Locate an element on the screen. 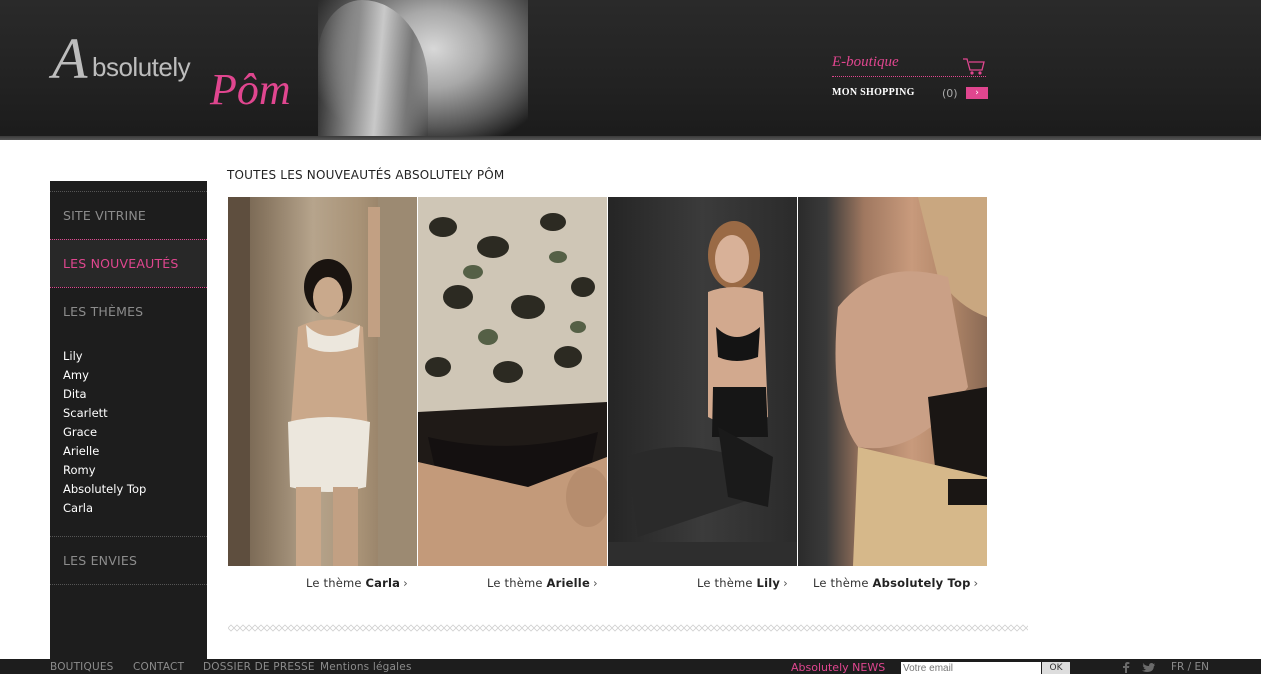 The image size is (1261, 674). caption-theme-name: Absolutely Top is located at coordinates (921, 583).